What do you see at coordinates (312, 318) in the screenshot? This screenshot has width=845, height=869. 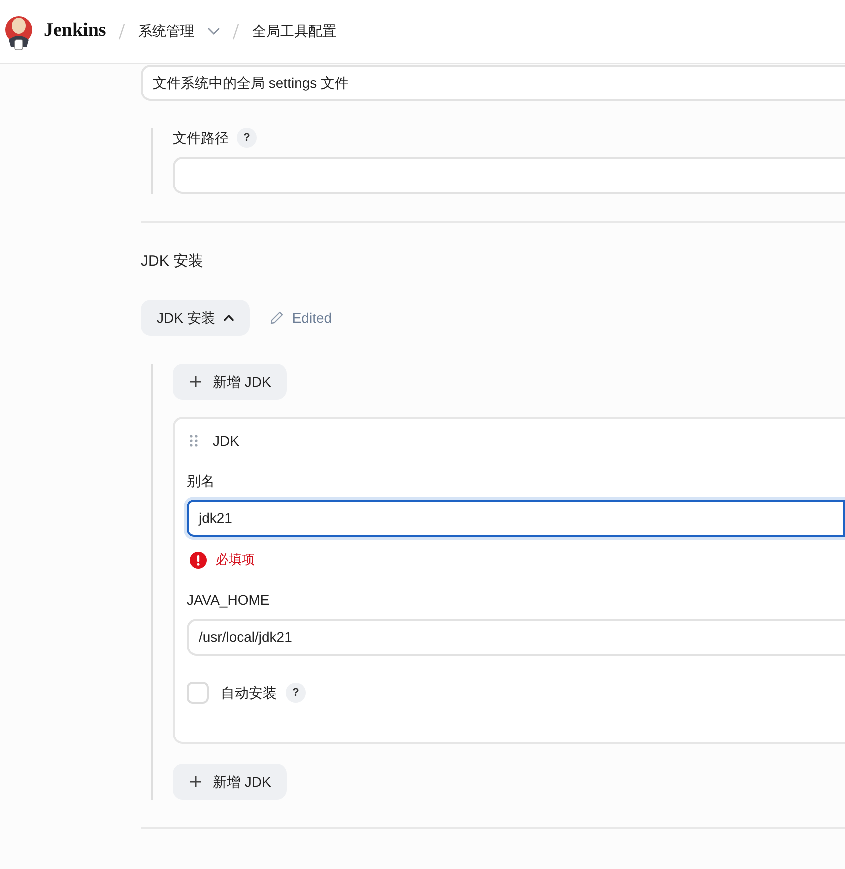 I see `edited-status: Edited` at bounding box center [312, 318].